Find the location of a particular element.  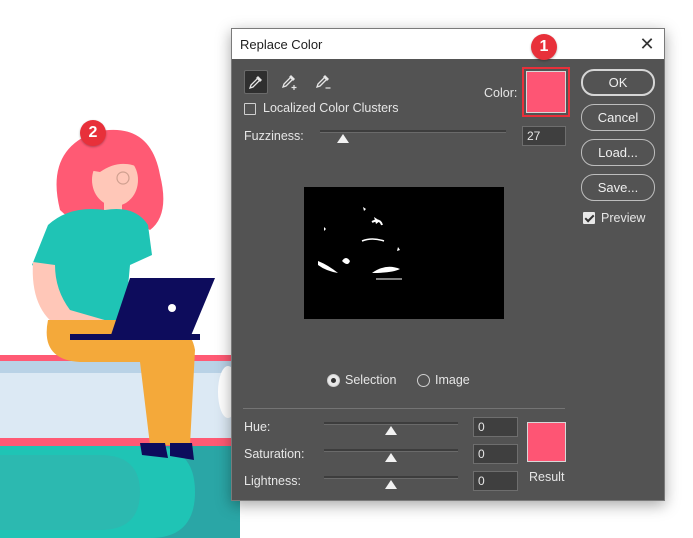

dialog-title: Replace Color is located at coordinates (281, 44).